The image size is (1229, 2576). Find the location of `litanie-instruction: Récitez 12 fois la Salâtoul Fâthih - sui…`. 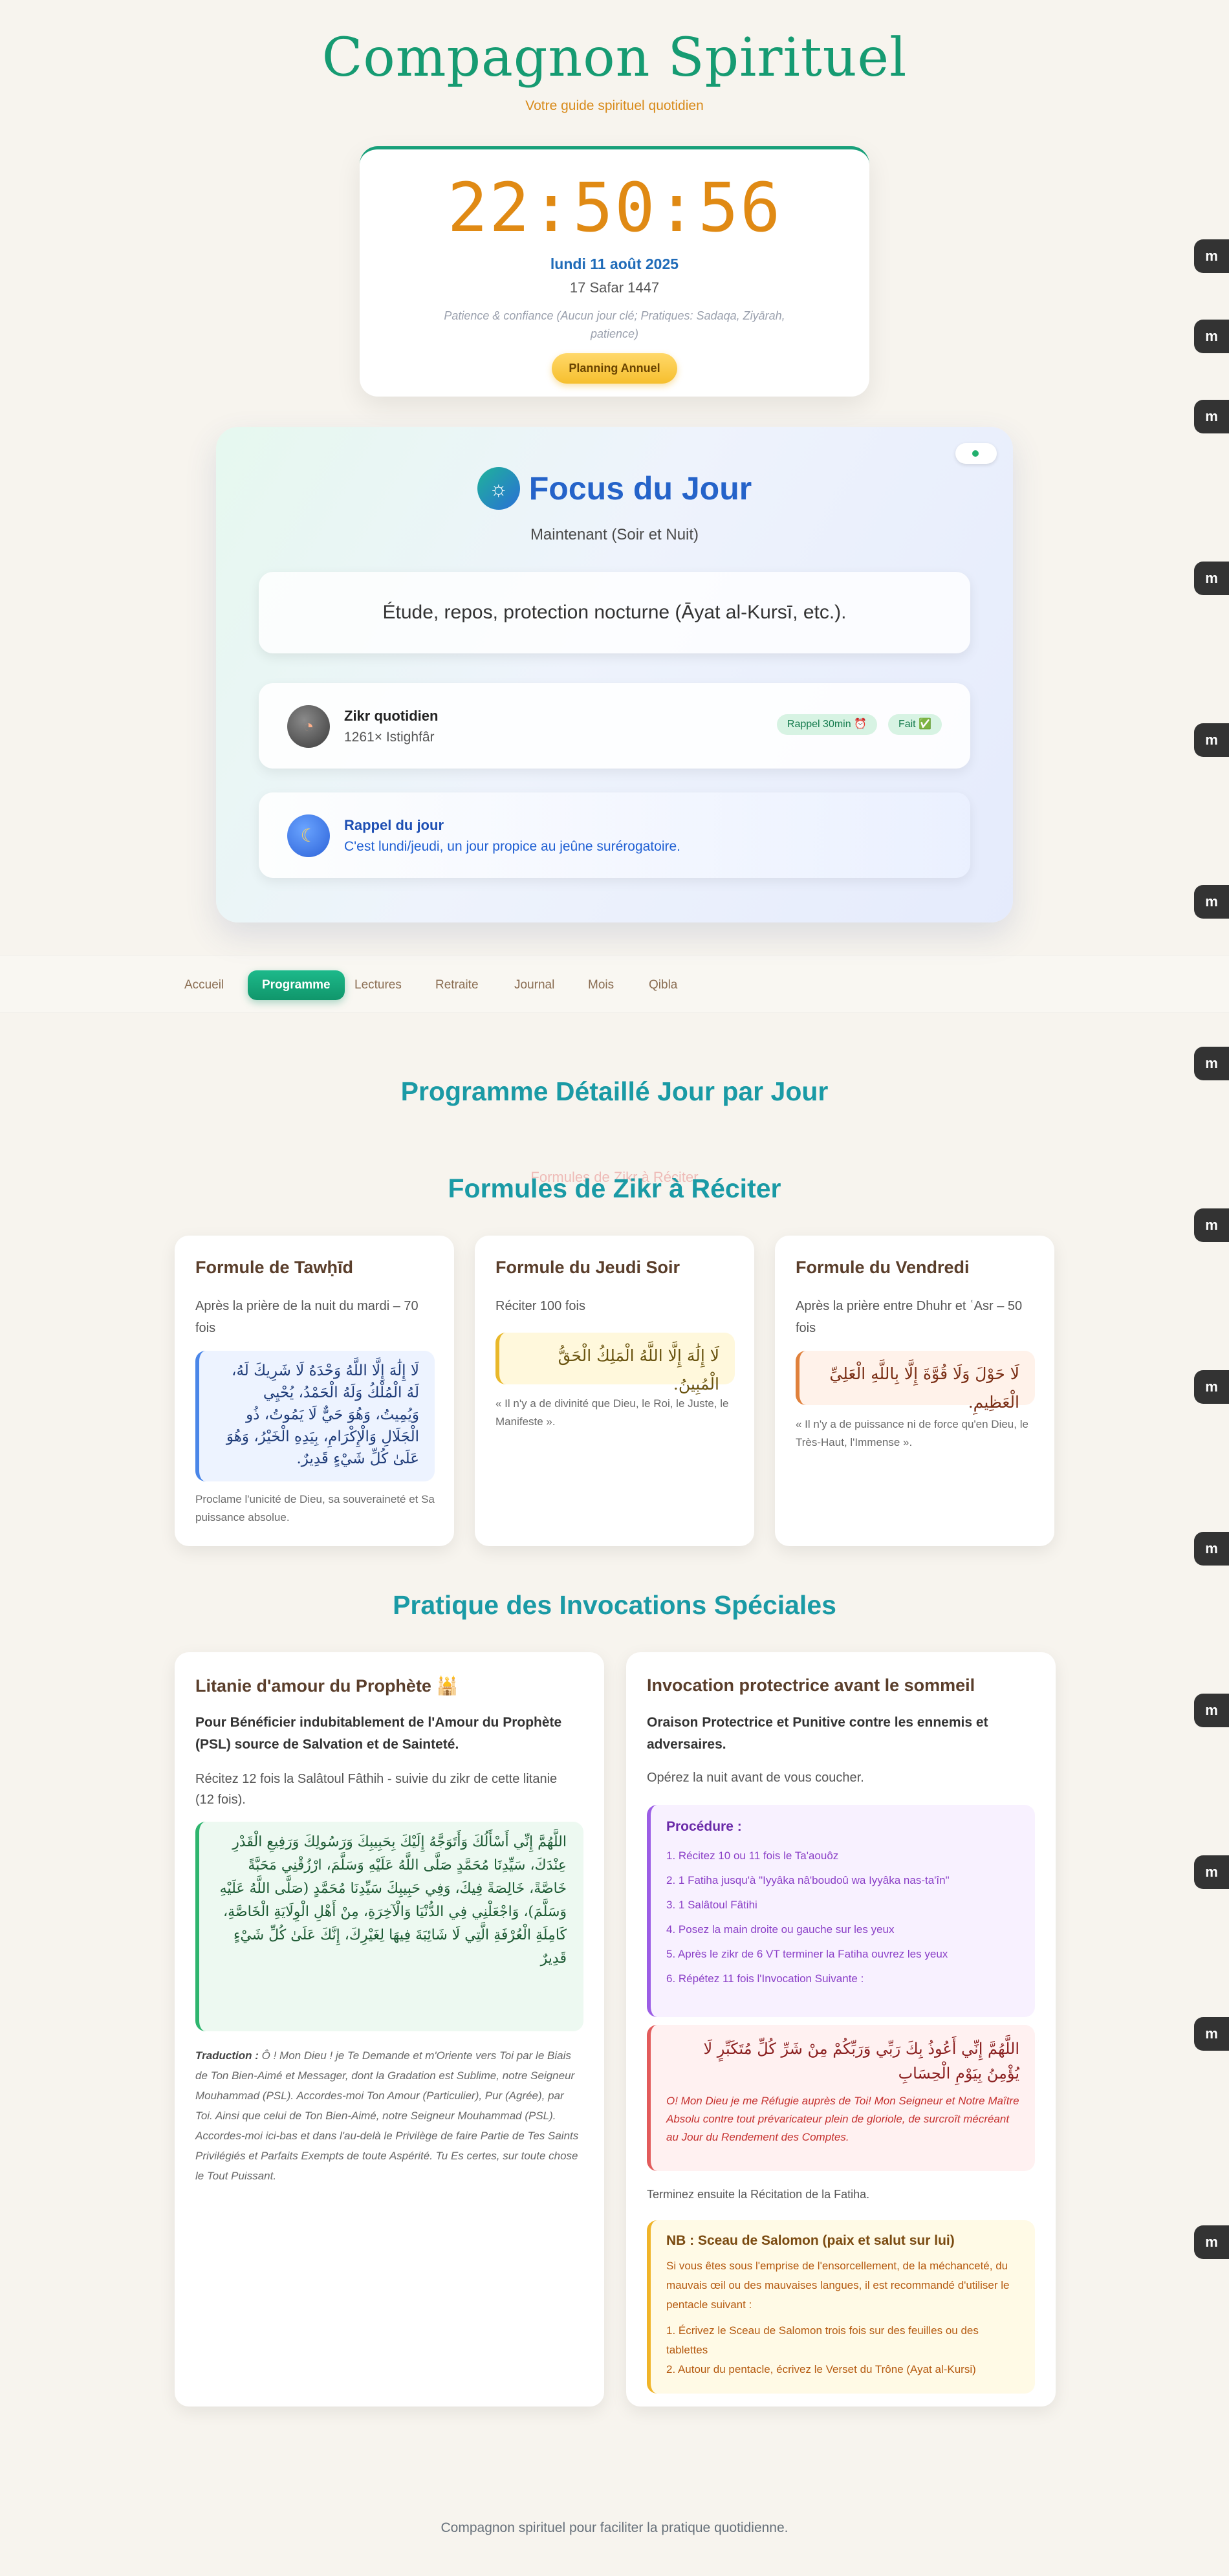

litanie-instruction: Récitez 12 fois la Salâtoul Fâthih - sui… is located at coordinates (376, 1790).